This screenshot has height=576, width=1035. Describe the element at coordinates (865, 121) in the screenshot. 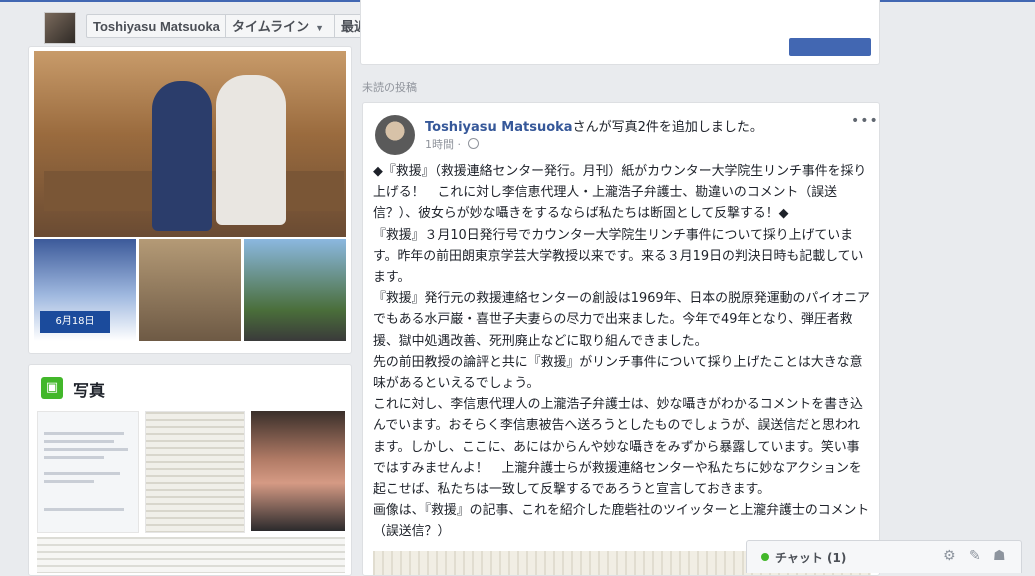

I see `more-icon: •••` at that location.